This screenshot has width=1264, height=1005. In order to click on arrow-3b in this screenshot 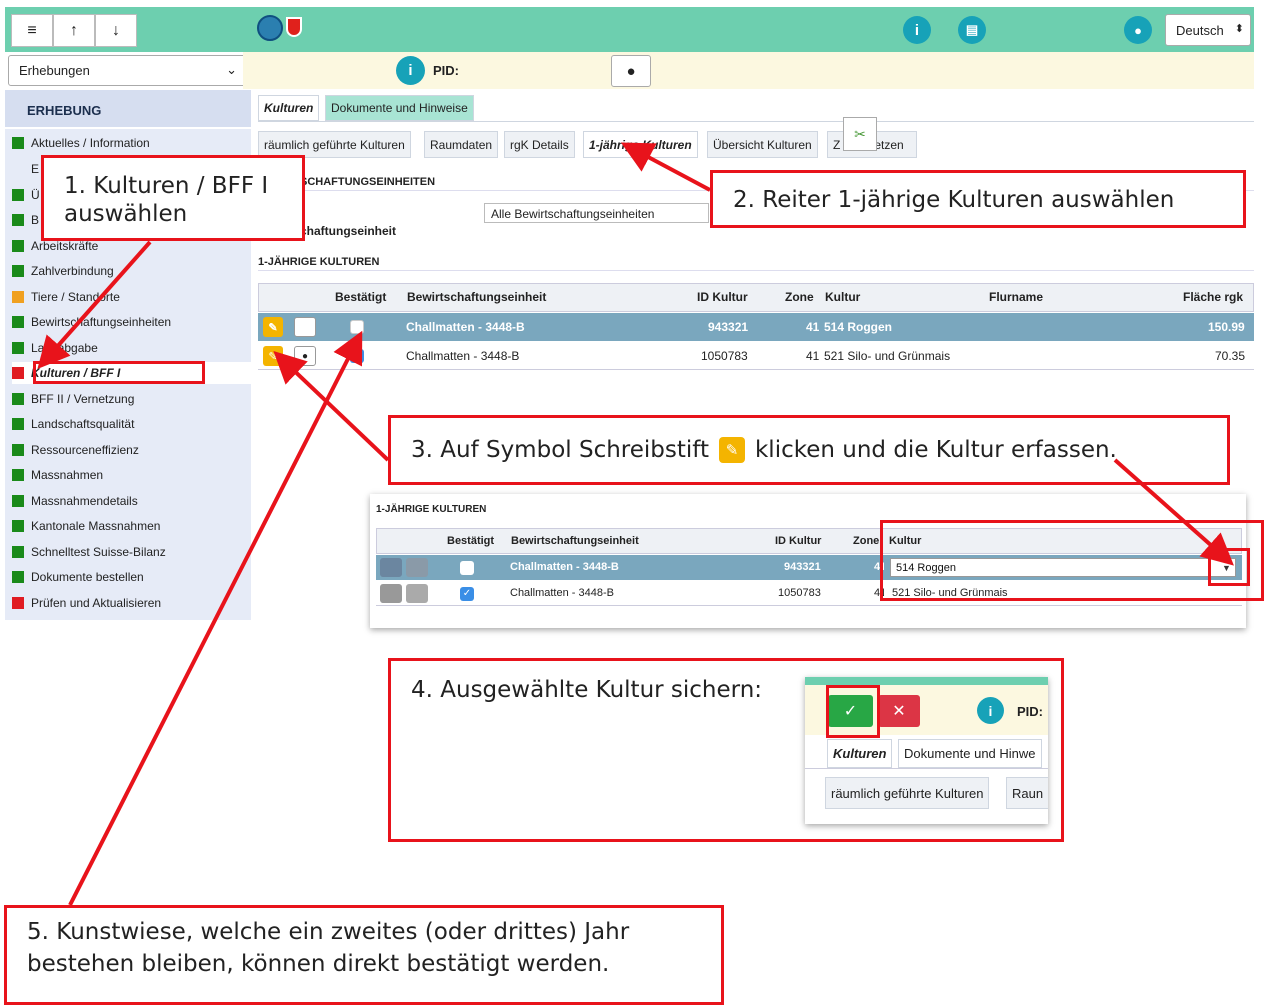, I will do `click(1173, 512)`.